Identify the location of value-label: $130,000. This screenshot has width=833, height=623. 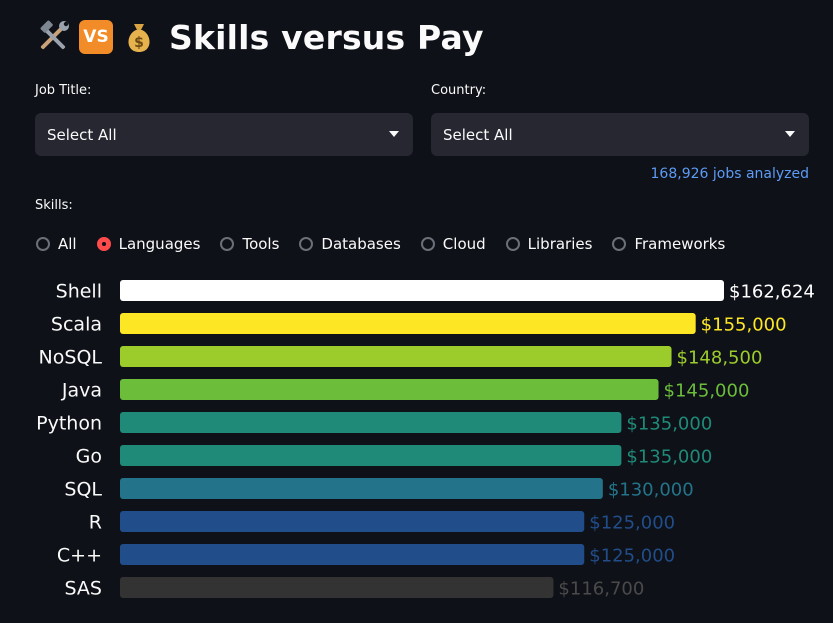
(651, 490).